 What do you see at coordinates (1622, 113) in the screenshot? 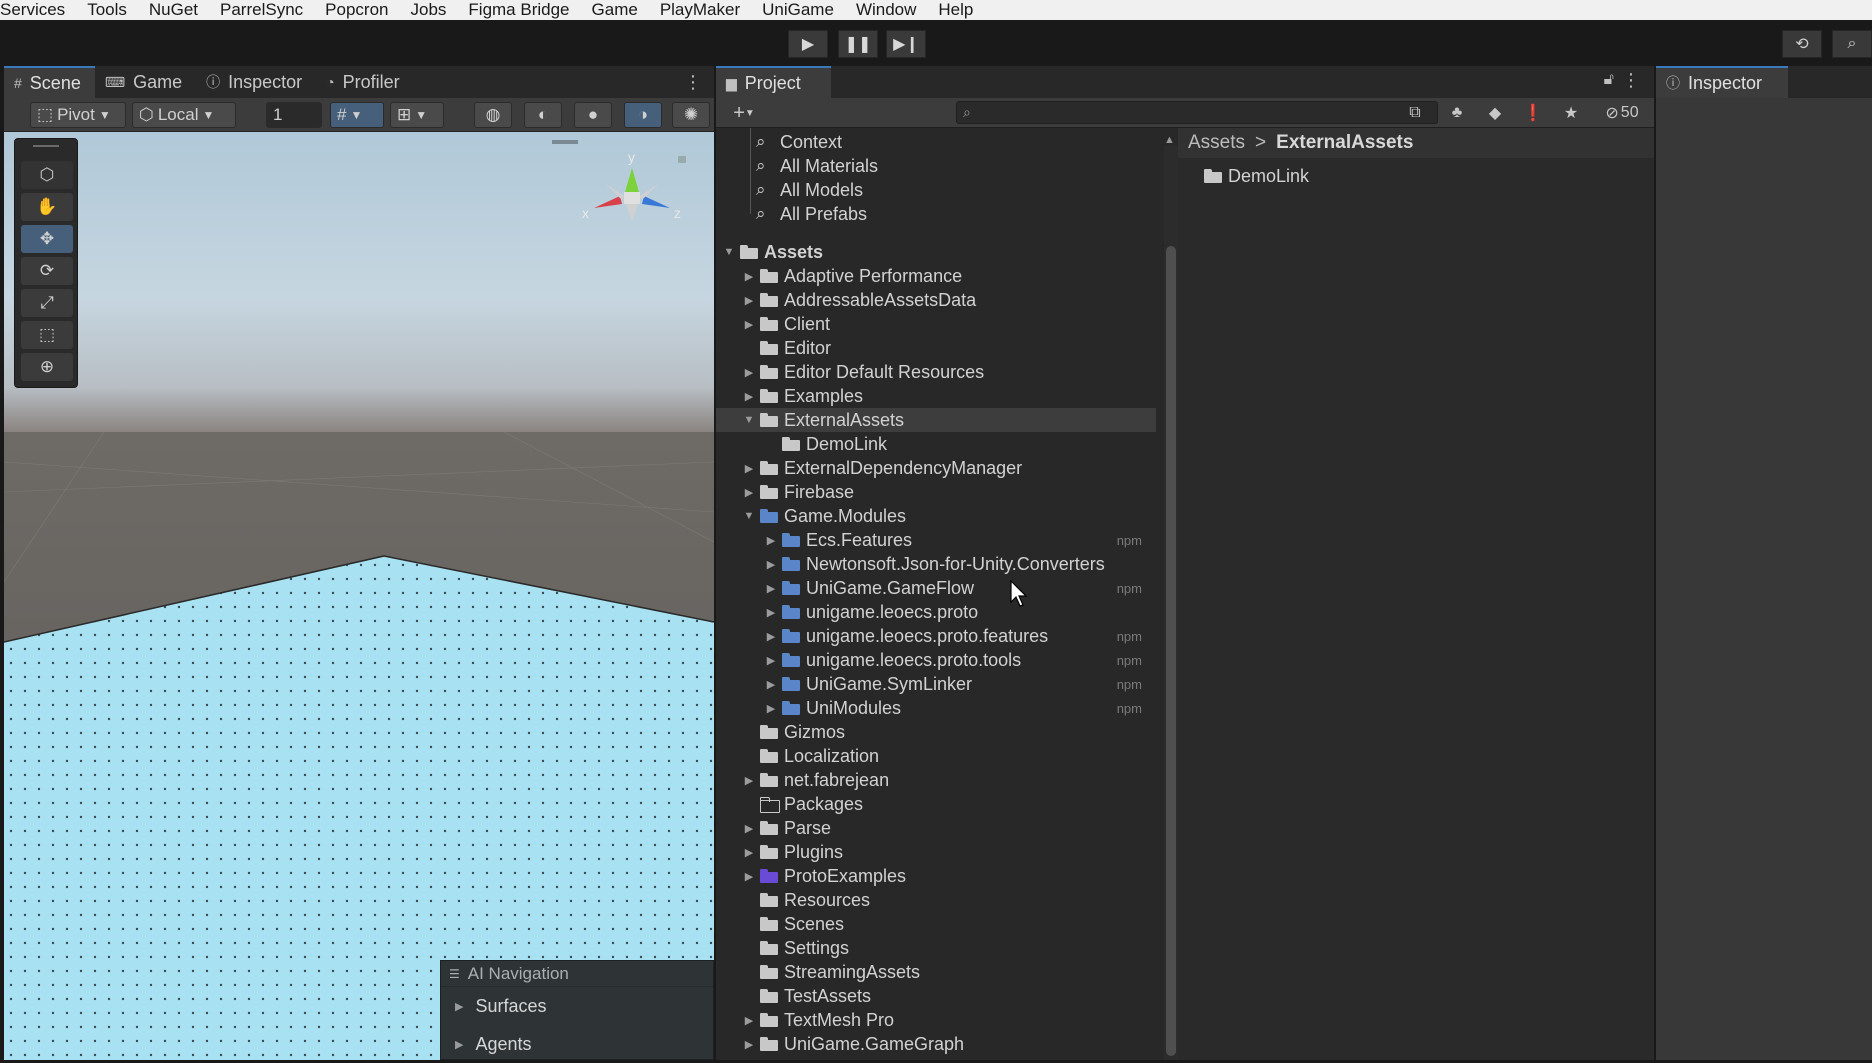
I see `hidden-packages-button: ⊘ 50` at bounding box center [1622, 113].